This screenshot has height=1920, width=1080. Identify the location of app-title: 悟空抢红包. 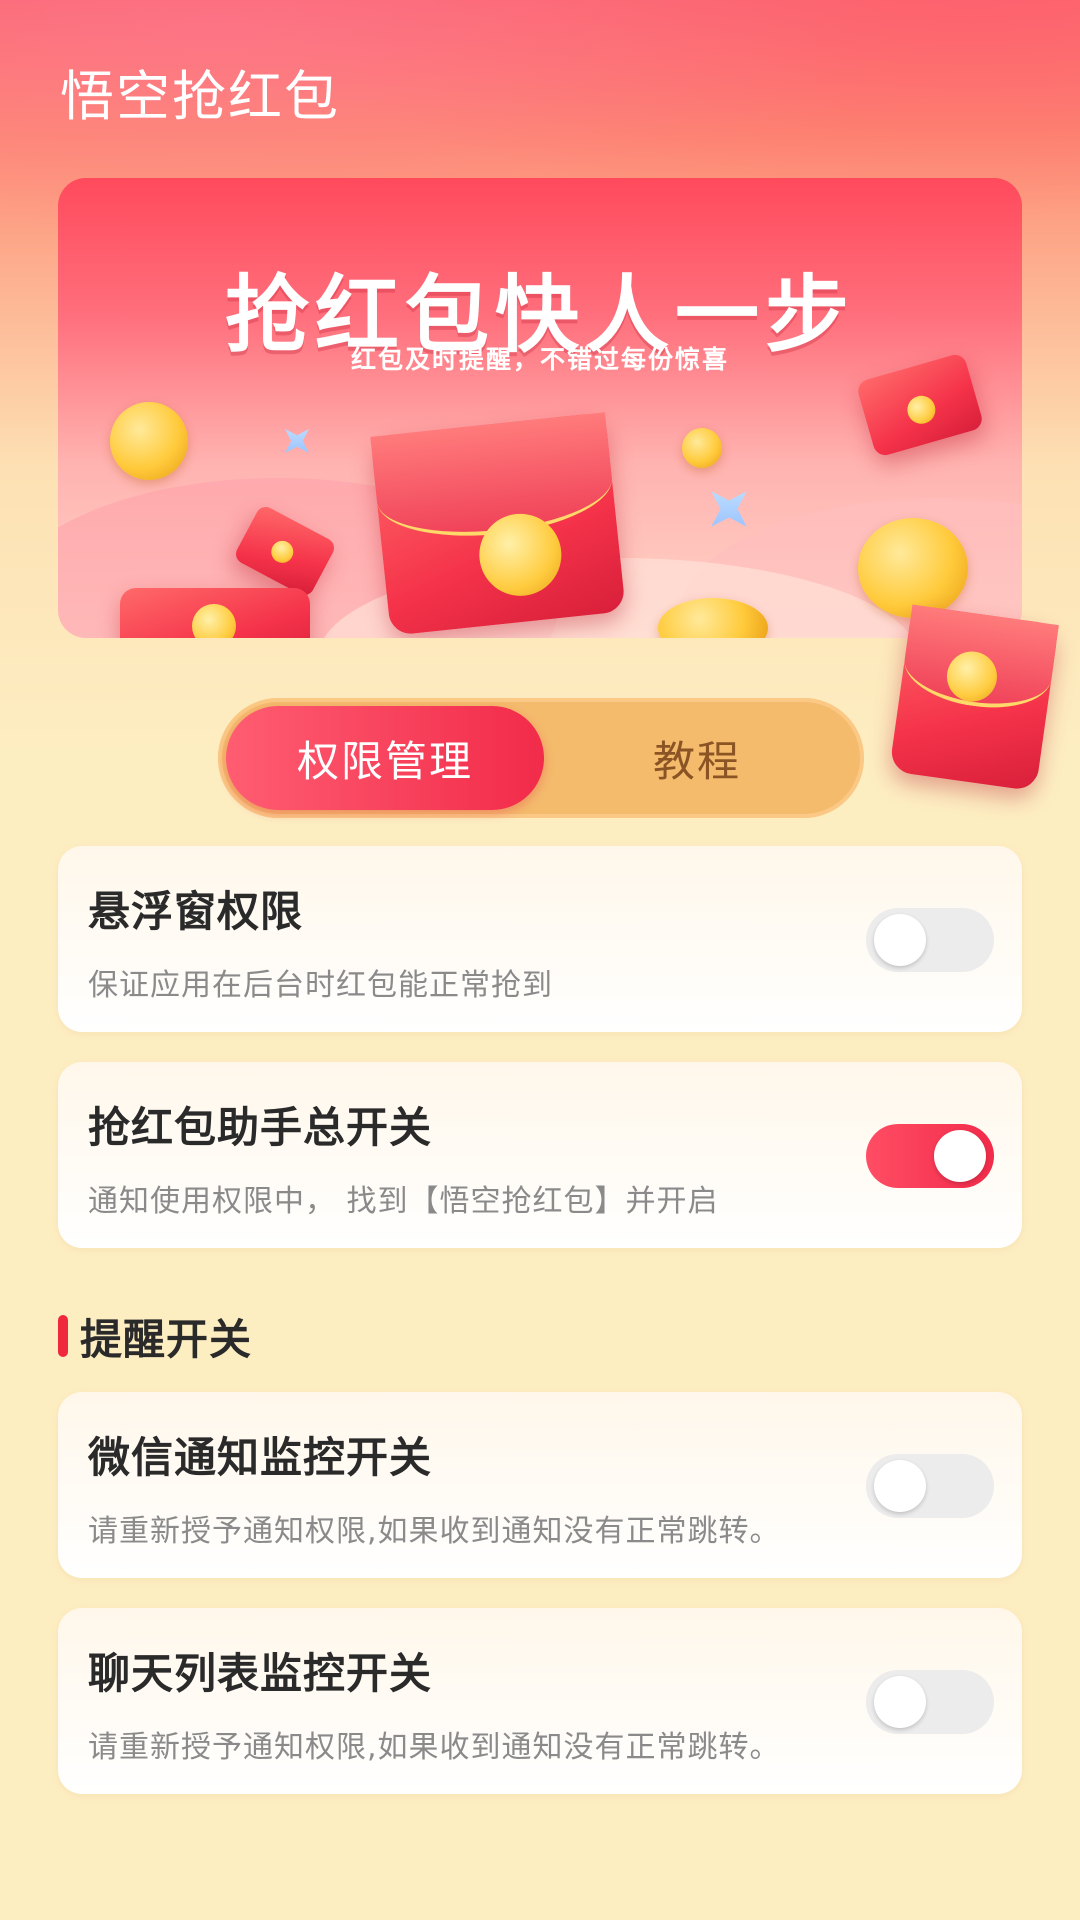
(200, 96).